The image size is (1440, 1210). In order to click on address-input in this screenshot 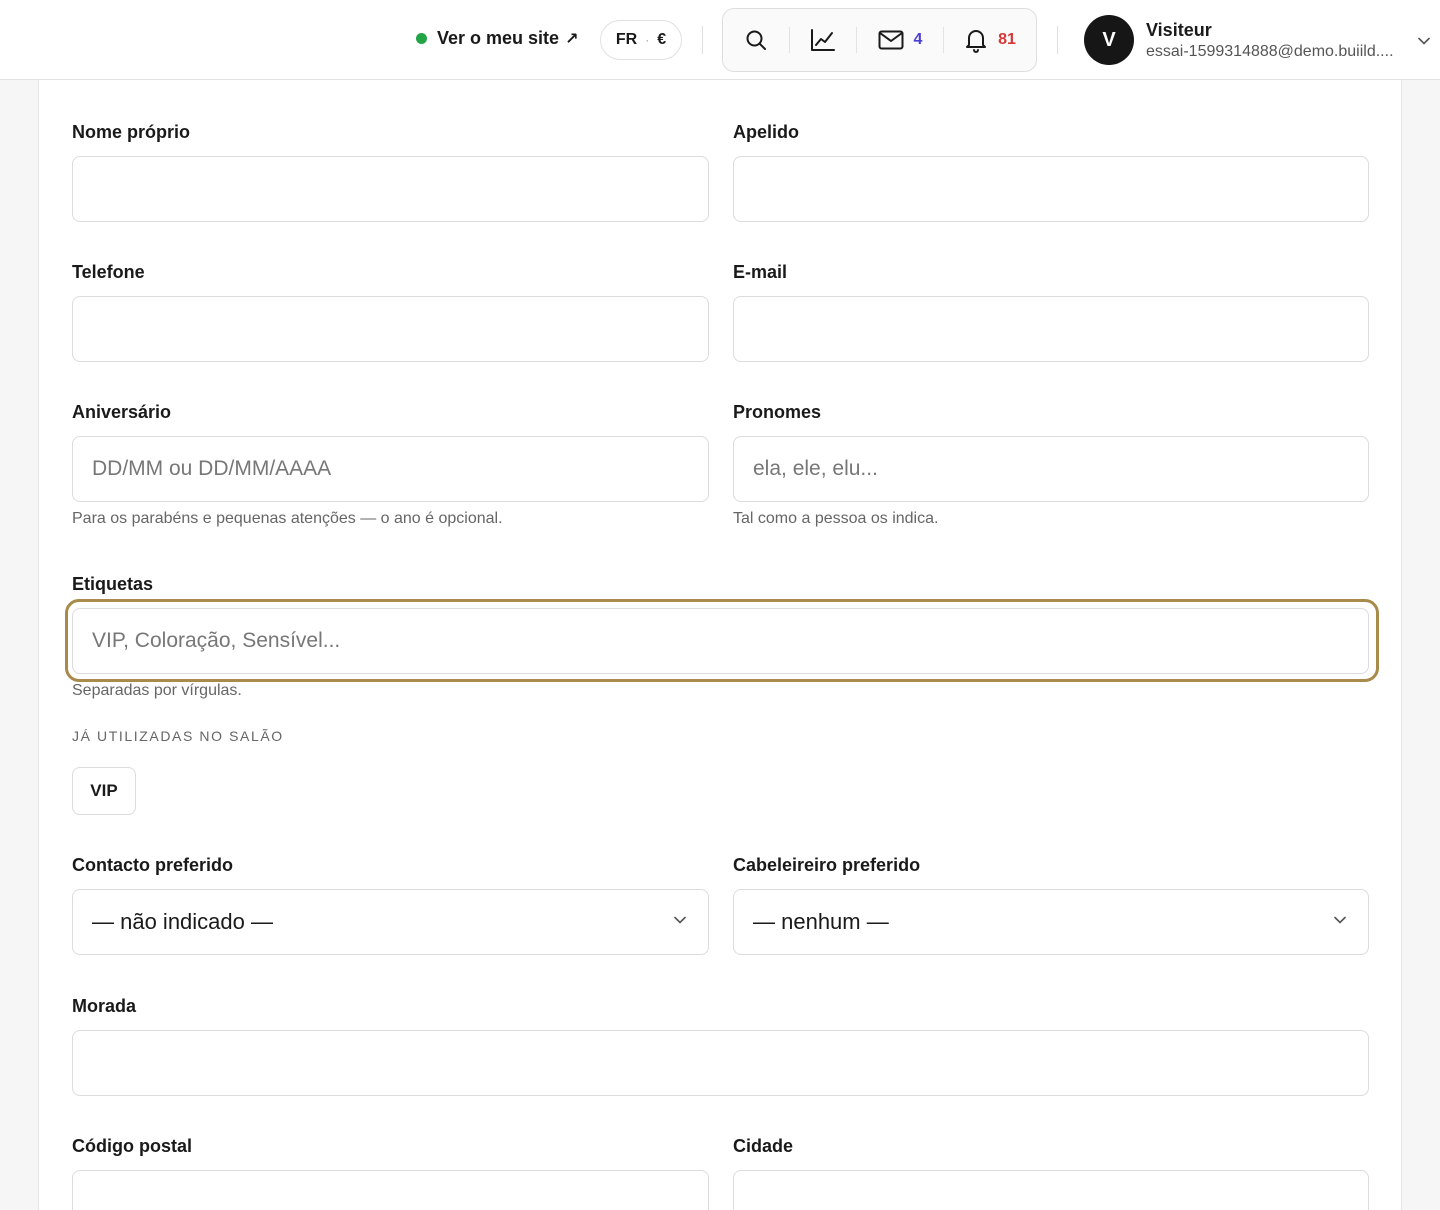, I will do `click(720, 1063)`.